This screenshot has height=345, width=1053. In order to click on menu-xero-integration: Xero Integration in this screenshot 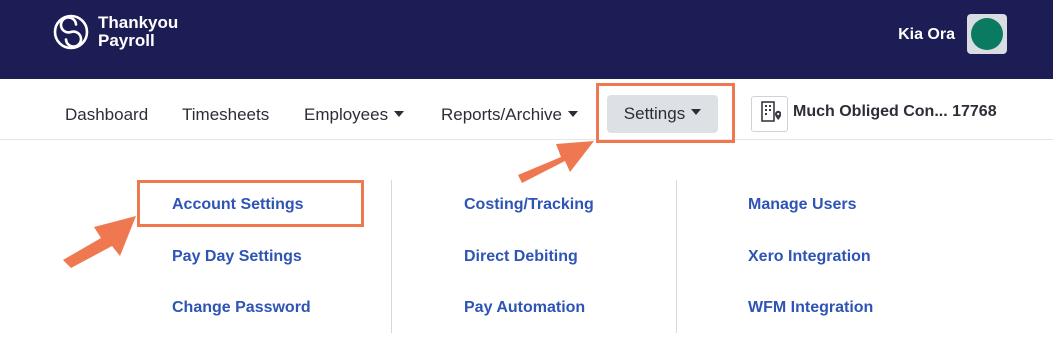, I will do `click(809, 257)`.